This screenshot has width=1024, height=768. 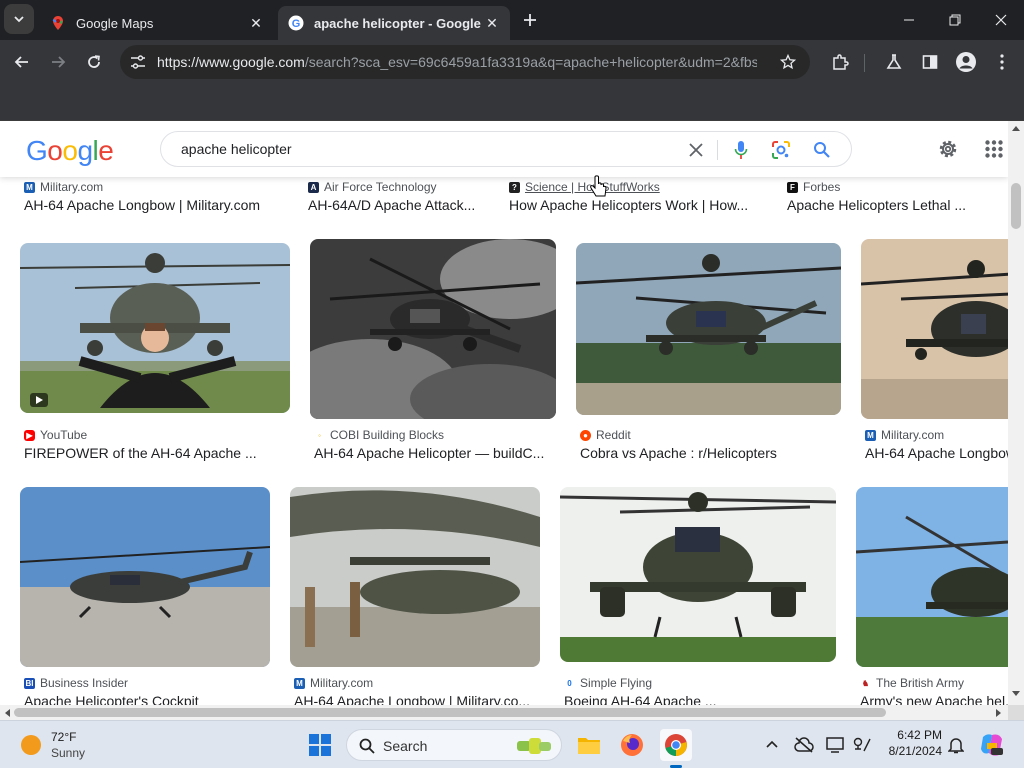 I want to click on reload-button, so click(x=94, y=62).